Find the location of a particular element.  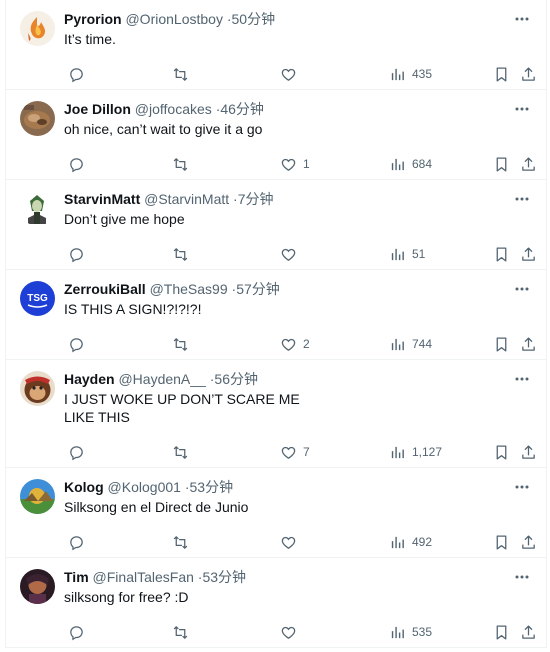

views-button: 744 is located at coordinates (410, 344).